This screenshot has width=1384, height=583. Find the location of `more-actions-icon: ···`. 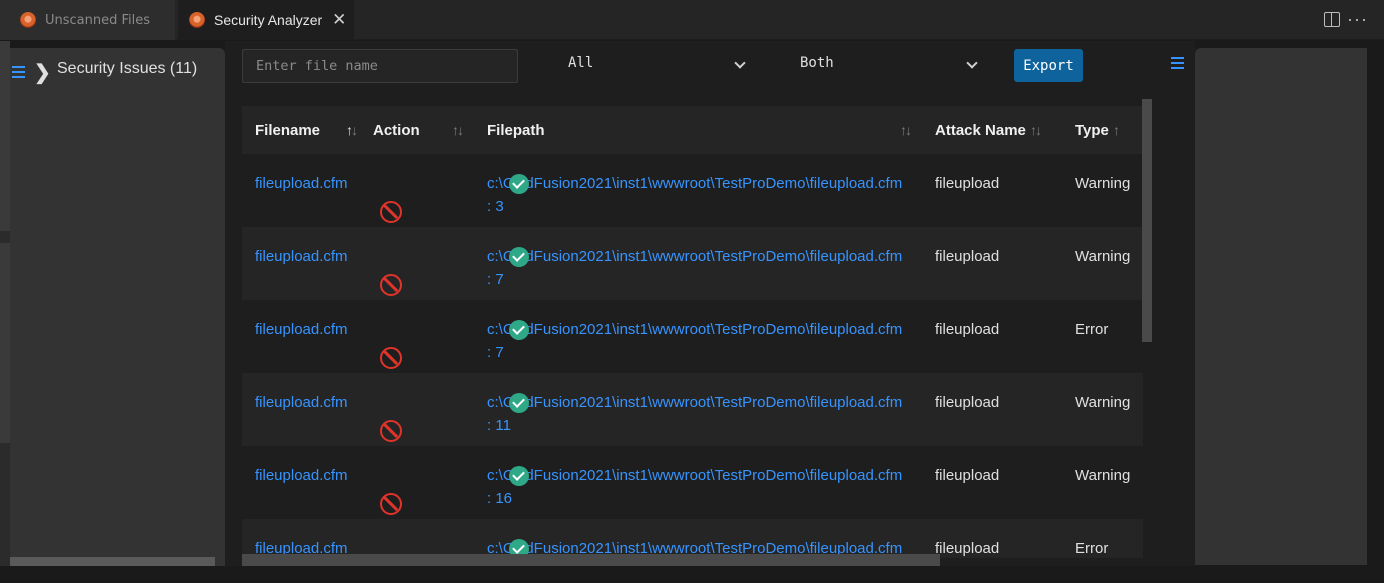

more-actions-icon: ··· is located at coordinates (1357, 19).